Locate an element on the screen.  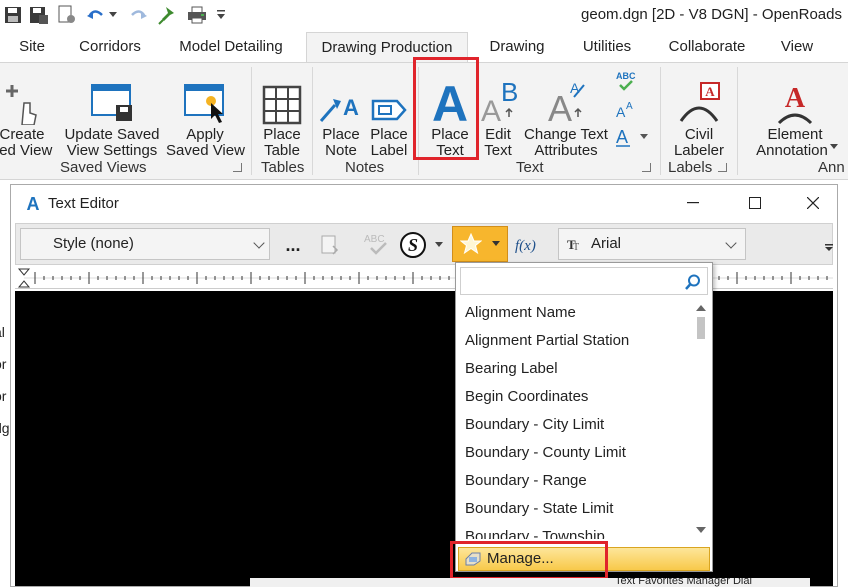
element-annotation-icon: A is located at coordinates (795, 104).